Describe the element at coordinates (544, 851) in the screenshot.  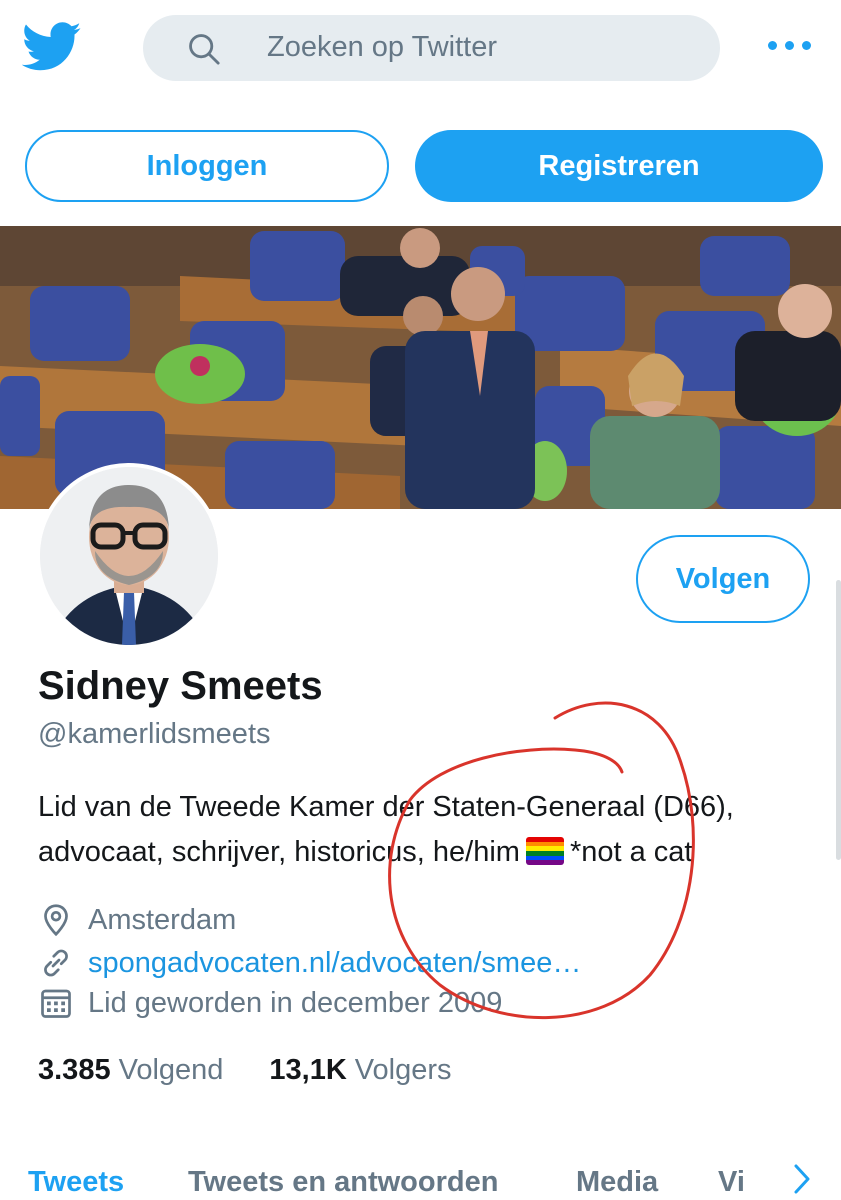
I see `rainbow-flag-icon` at that location.